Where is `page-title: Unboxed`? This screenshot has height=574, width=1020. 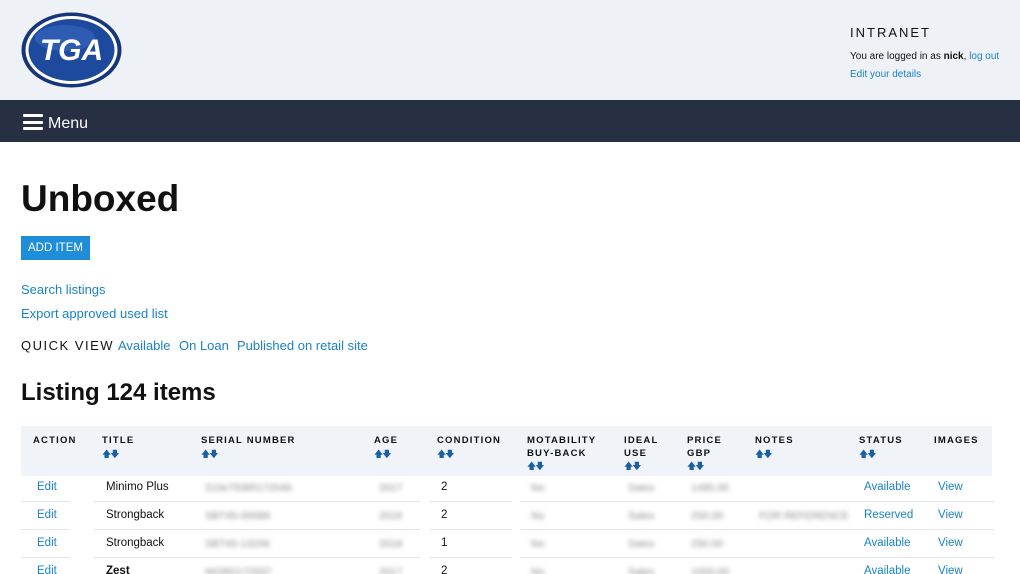
page-title: Unboxed is located at coordinates (100, 198).